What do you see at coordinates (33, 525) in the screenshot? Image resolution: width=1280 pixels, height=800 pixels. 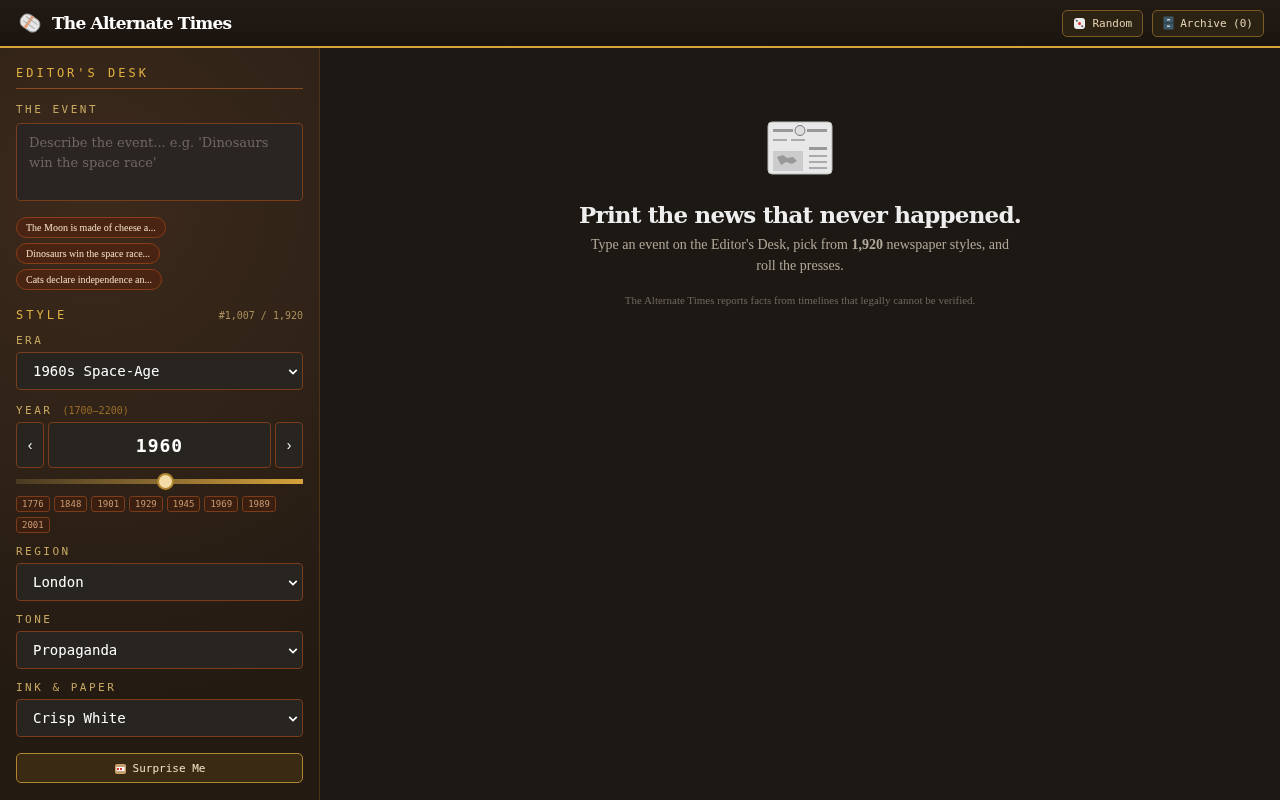 I see `year-preset: 2001` at bounding box center [33, 525].